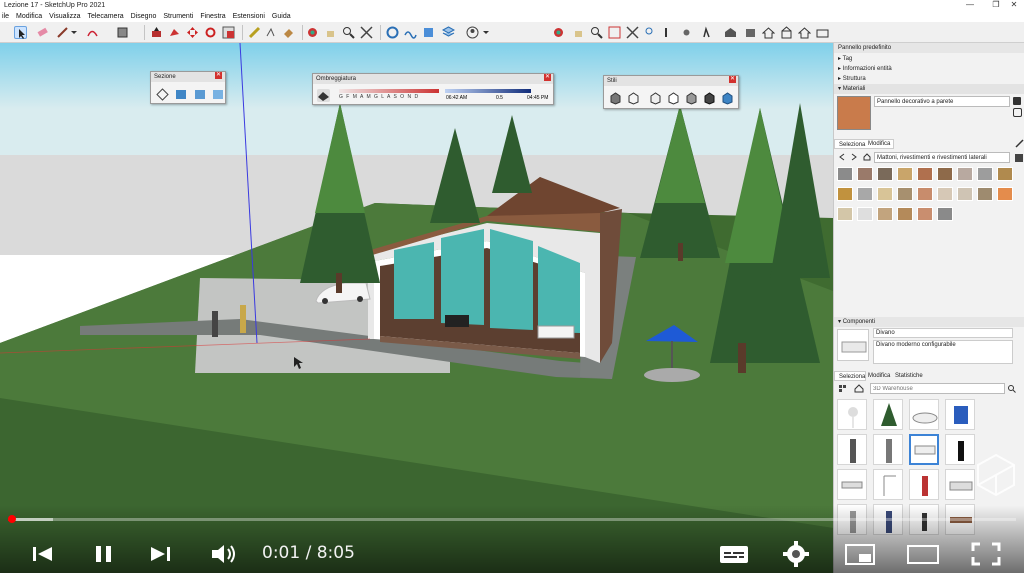  What do you see at coordinates (911, 376) in the screenshot?
I see `tab-component-statistics: Statistiche` at bounding box center [911, 376].